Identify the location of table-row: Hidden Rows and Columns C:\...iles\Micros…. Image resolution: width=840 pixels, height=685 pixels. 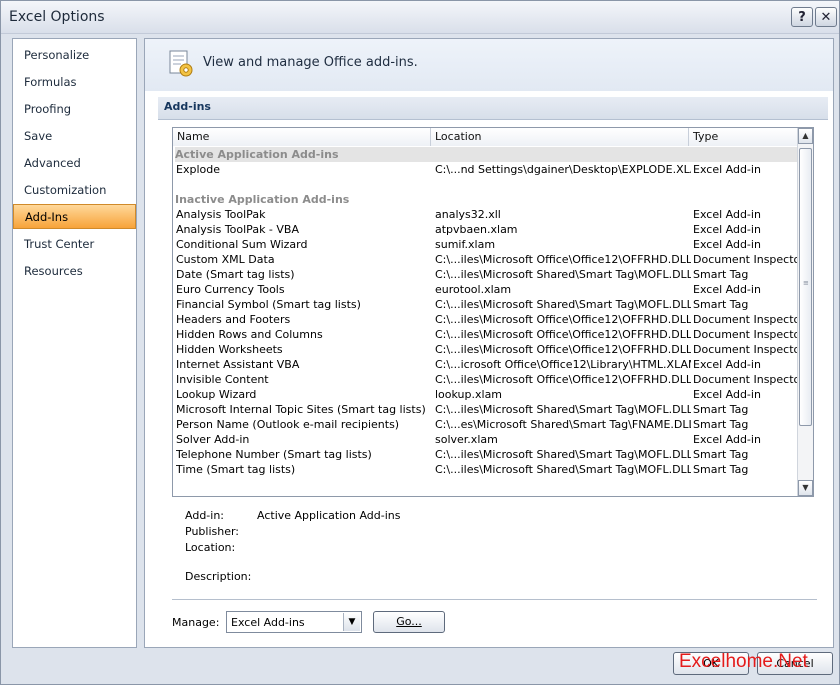
(488, 334).